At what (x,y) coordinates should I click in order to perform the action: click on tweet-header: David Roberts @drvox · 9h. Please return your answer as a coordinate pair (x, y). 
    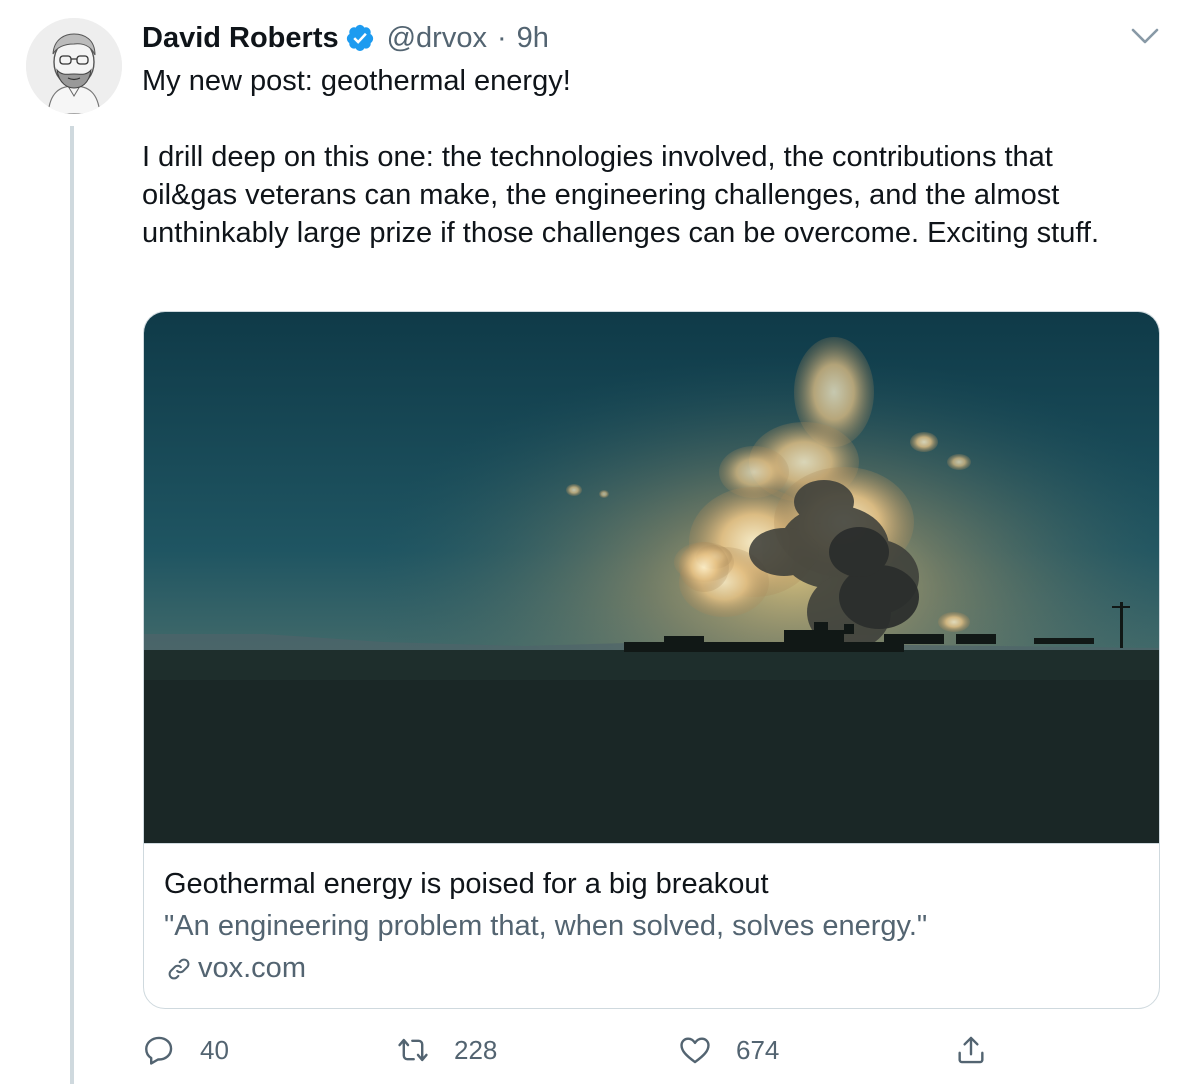
    Looking at the image, I should click on (345, 38).